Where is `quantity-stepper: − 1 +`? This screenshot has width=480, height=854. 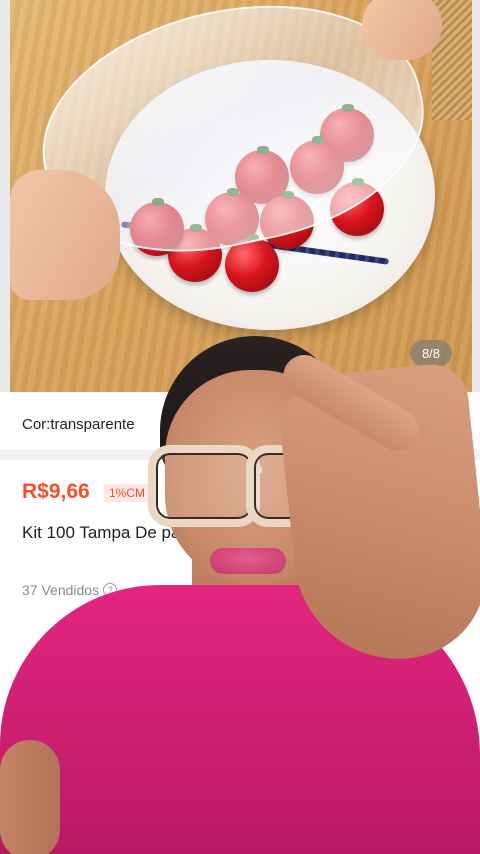
quantity-stepper: − 1 + is located at coordinates (409, 425).